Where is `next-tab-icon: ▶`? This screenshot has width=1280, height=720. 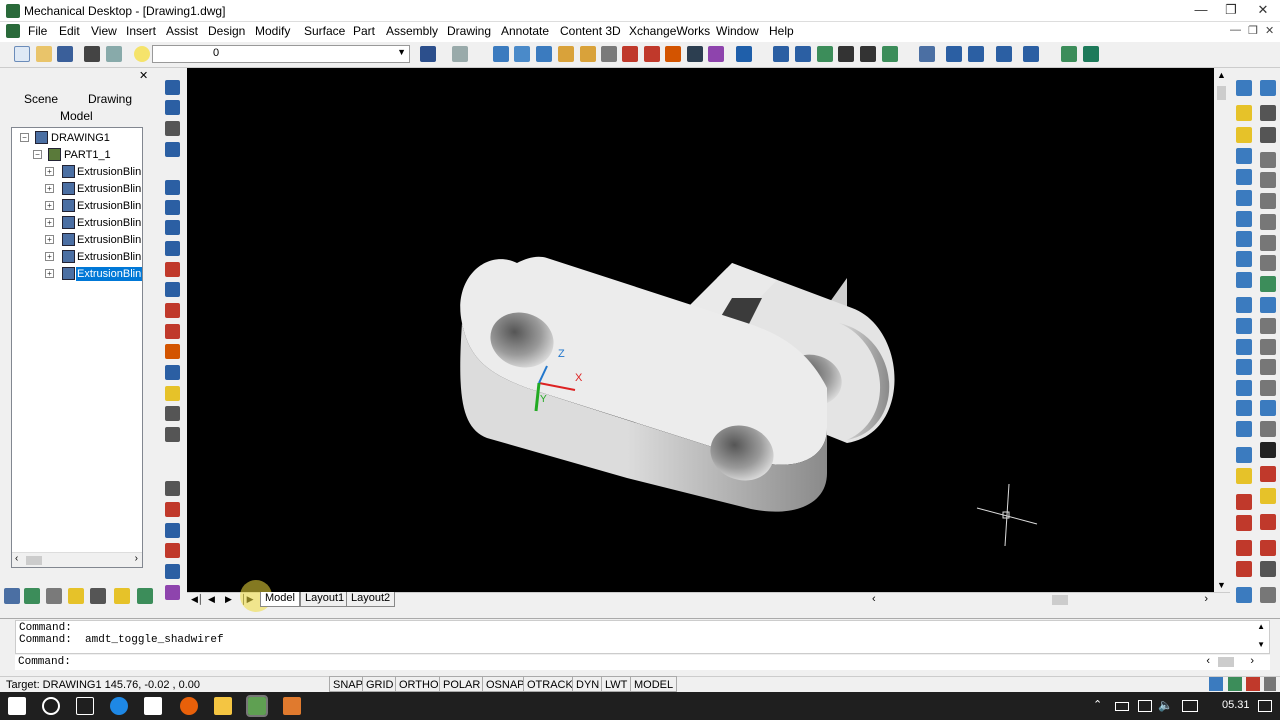 next-tab-icon: ▶ is located at coordinates (228, 599).